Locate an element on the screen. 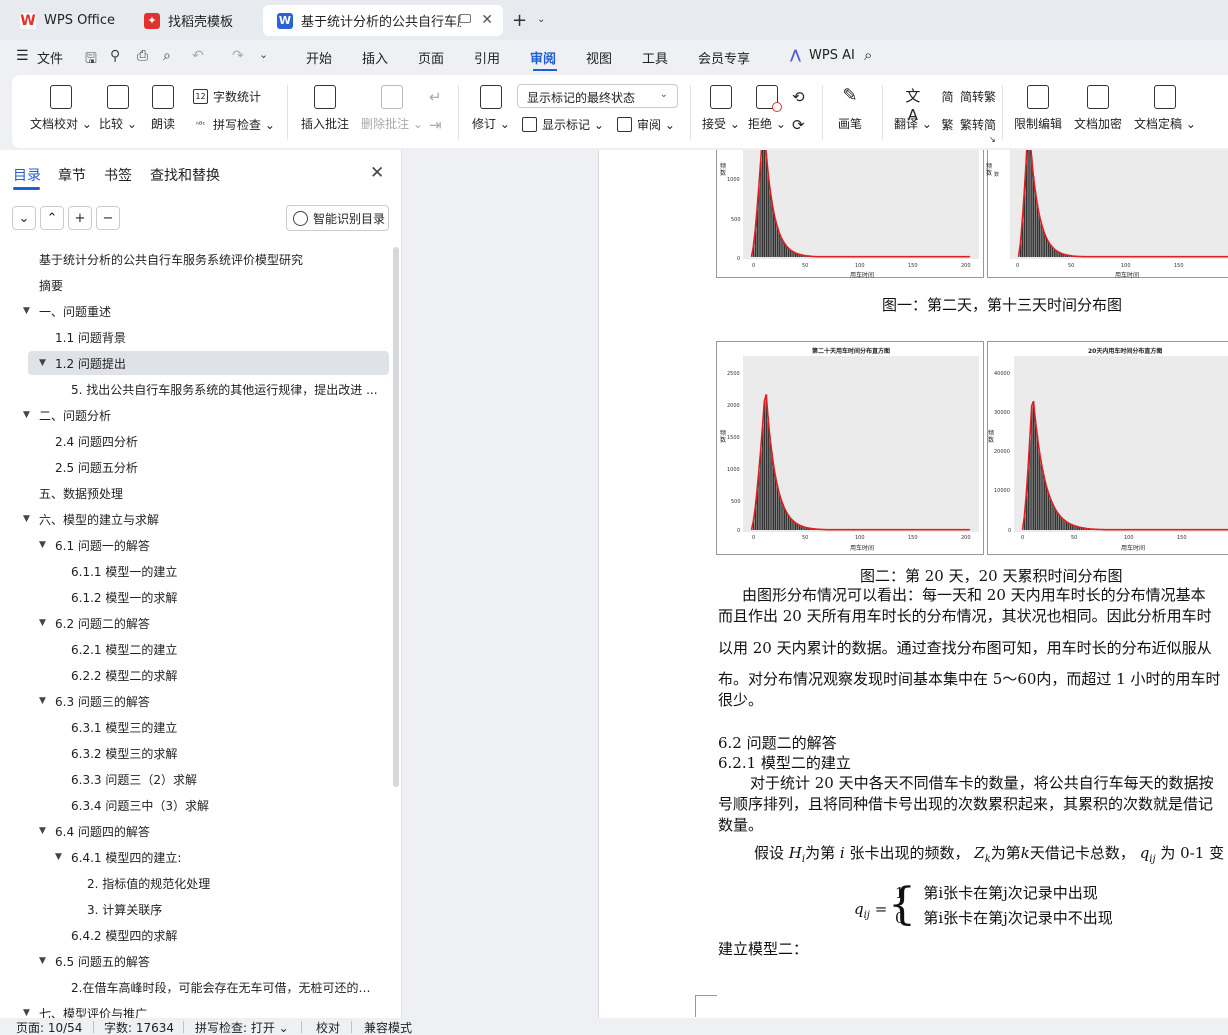  prev-comment-icon: ↵ is located at coordinates (435, 97).